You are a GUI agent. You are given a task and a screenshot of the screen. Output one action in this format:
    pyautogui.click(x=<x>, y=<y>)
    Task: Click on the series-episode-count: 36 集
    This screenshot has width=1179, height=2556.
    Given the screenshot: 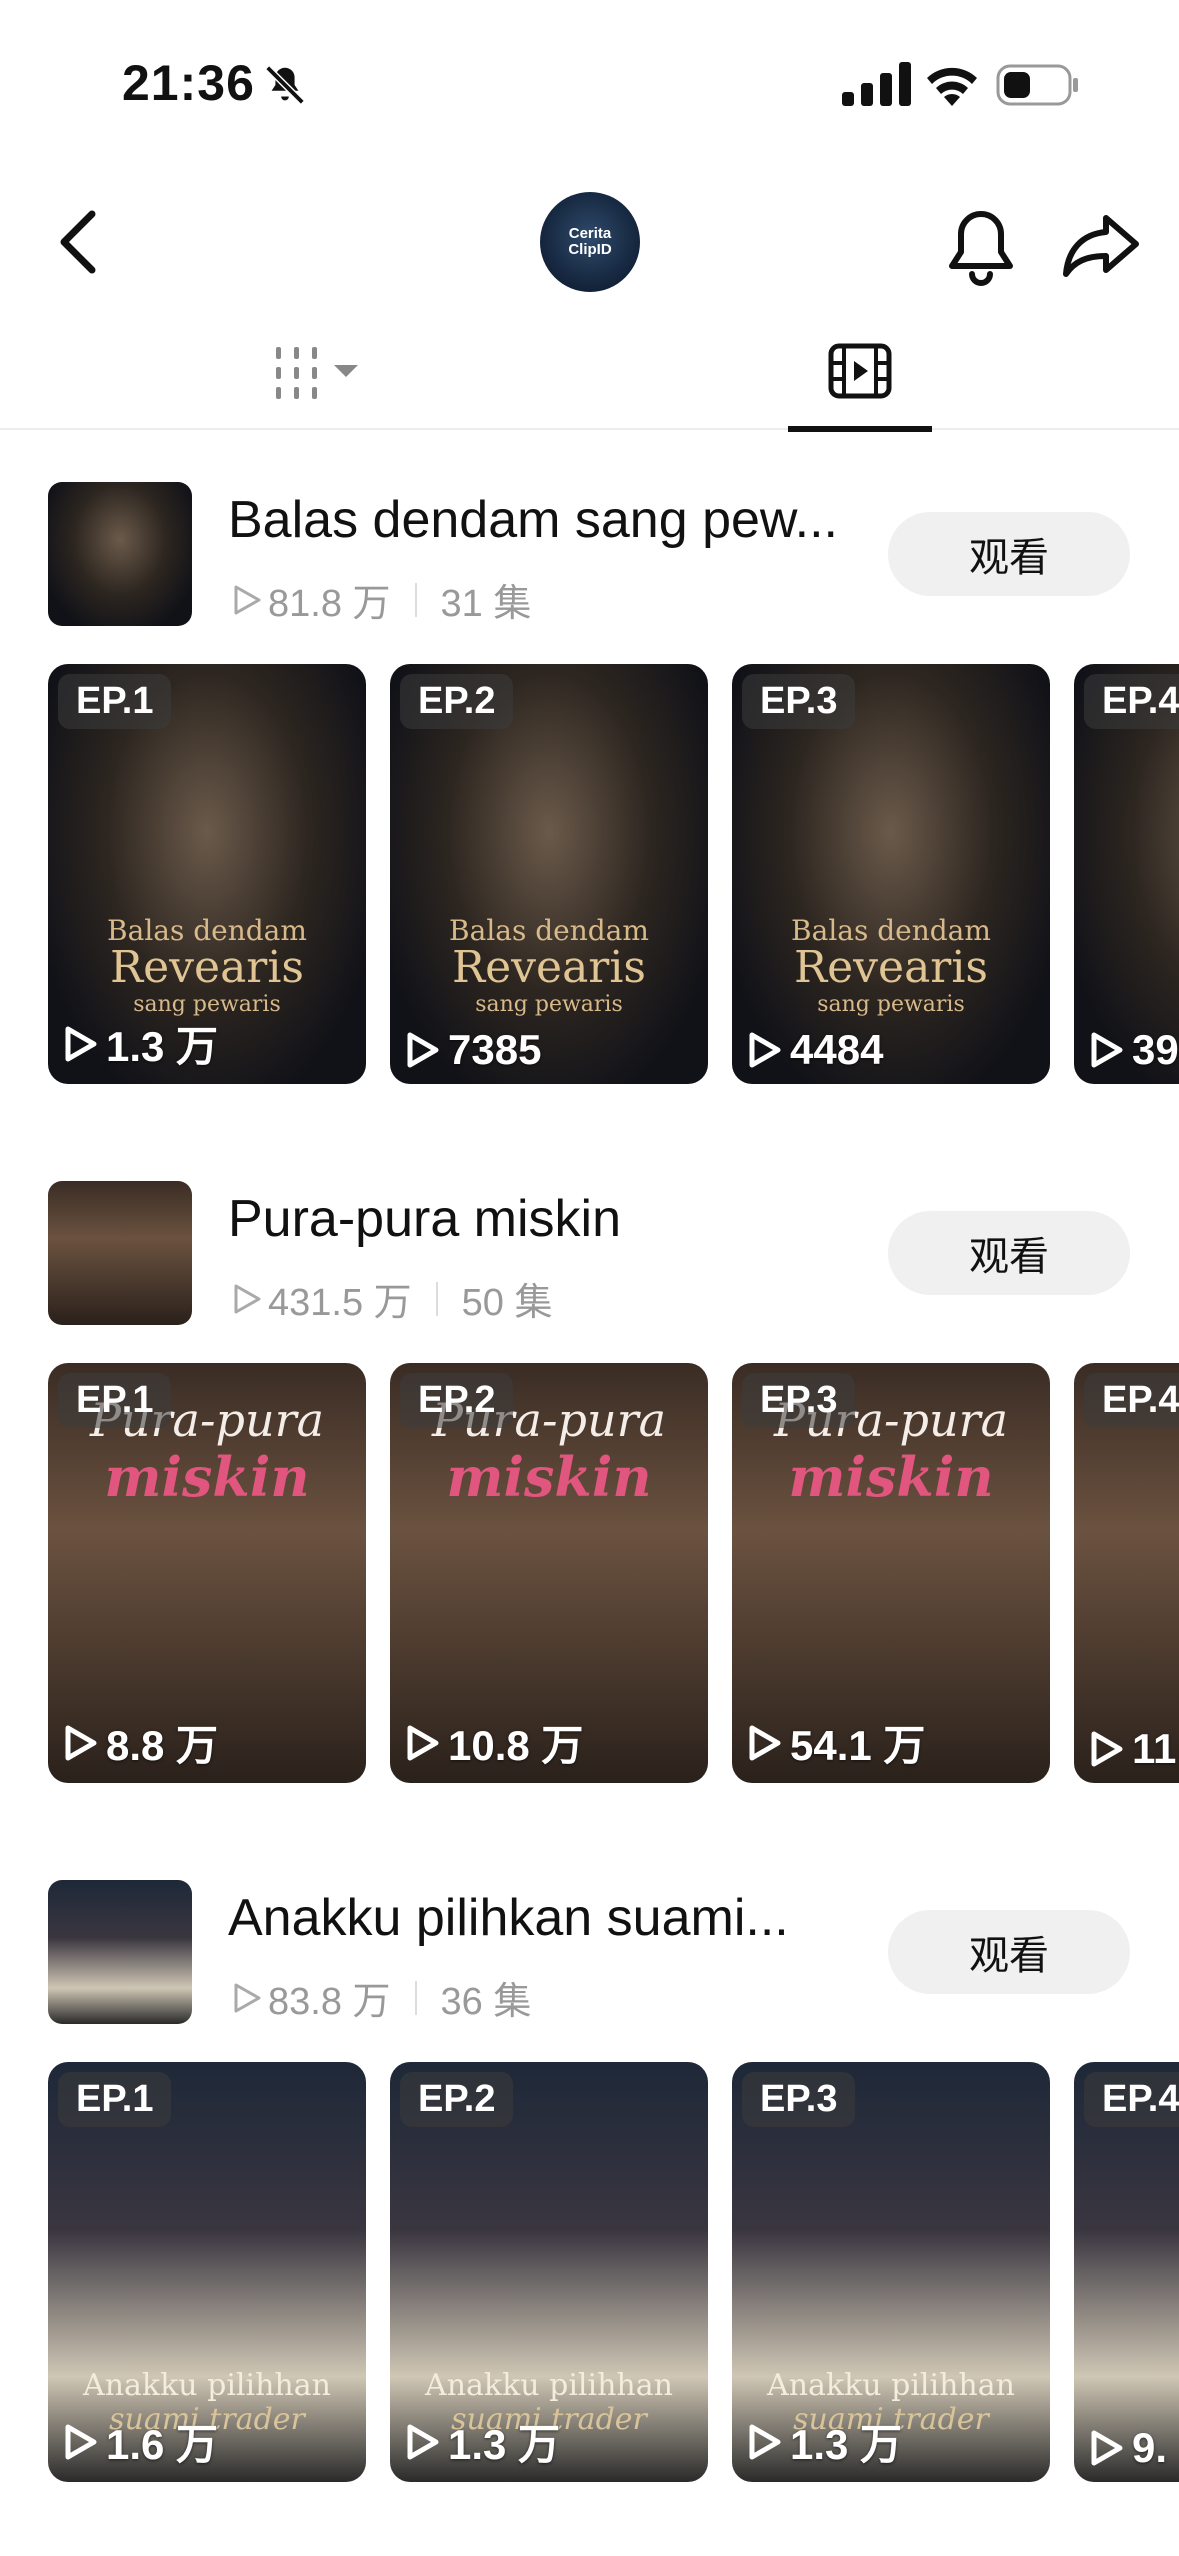 What is the action you would take?
    pyautogui.click(x=486, y=2002)
    